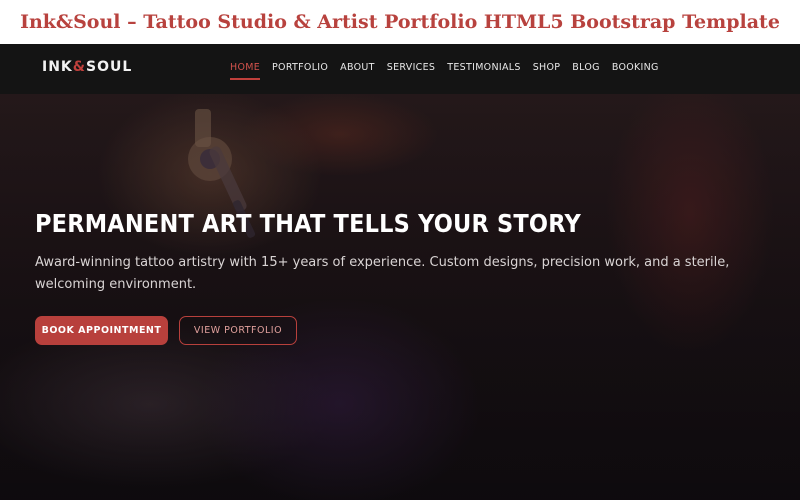 The width and height of the screenshot is (800, 500). I want to click on nav-services: SERVICES, so click(411, 67).